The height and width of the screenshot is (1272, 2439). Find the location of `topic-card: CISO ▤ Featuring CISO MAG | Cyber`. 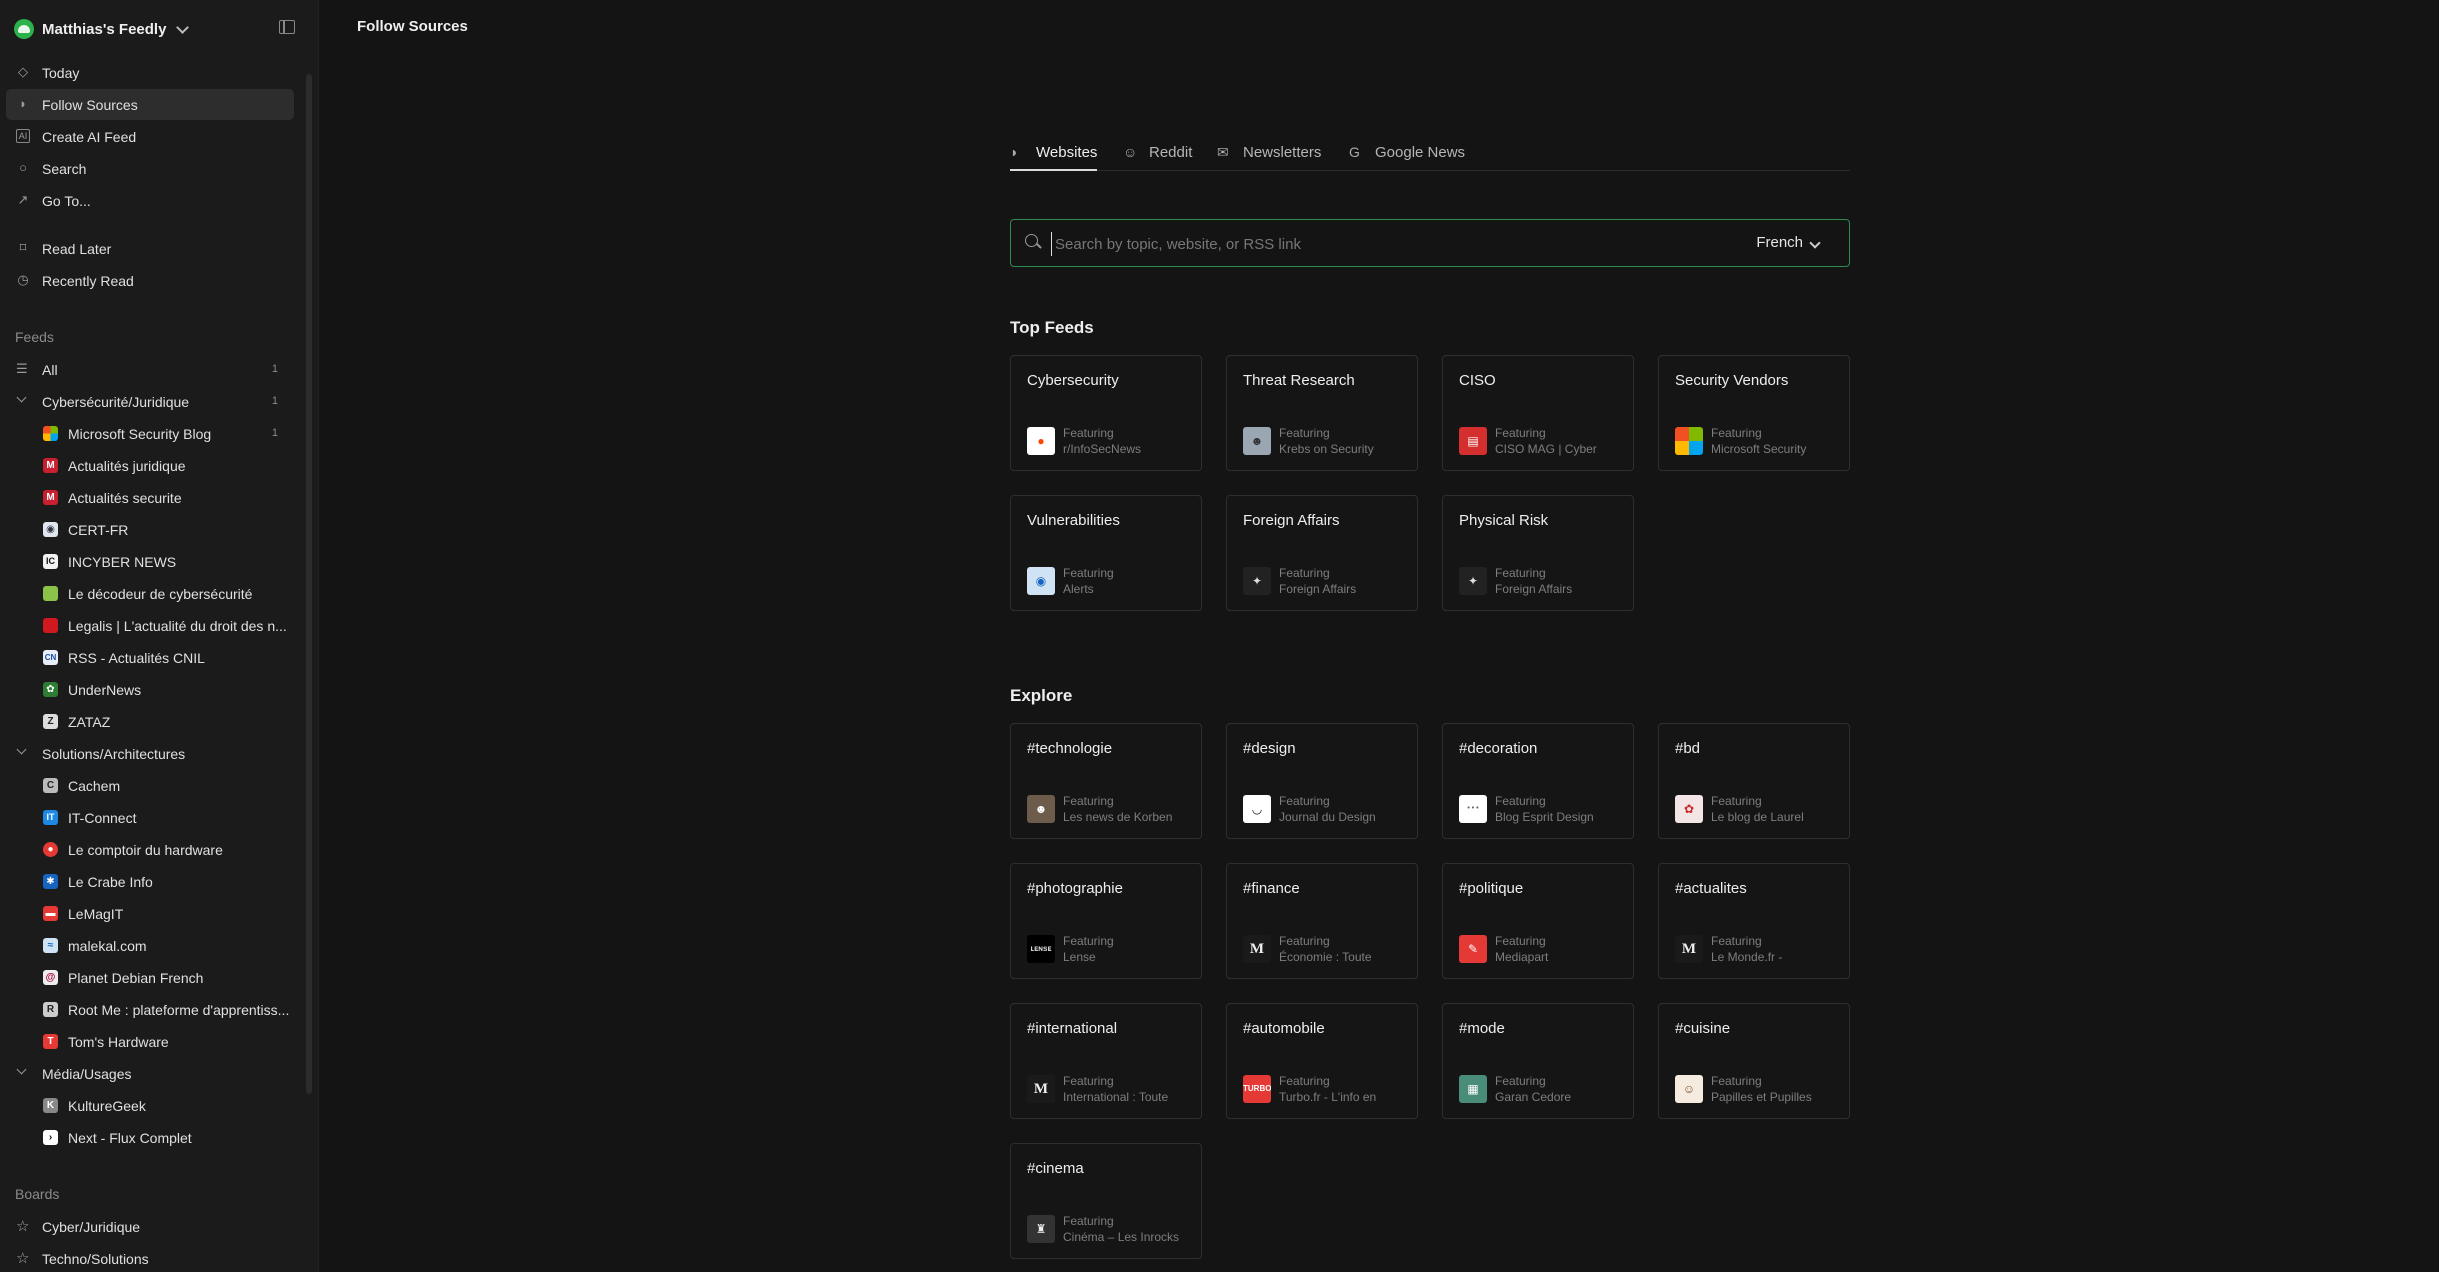

topic-card: CISO ▤ Featuring CISO MAG | Cyber is located at coordinates (1538, 413).